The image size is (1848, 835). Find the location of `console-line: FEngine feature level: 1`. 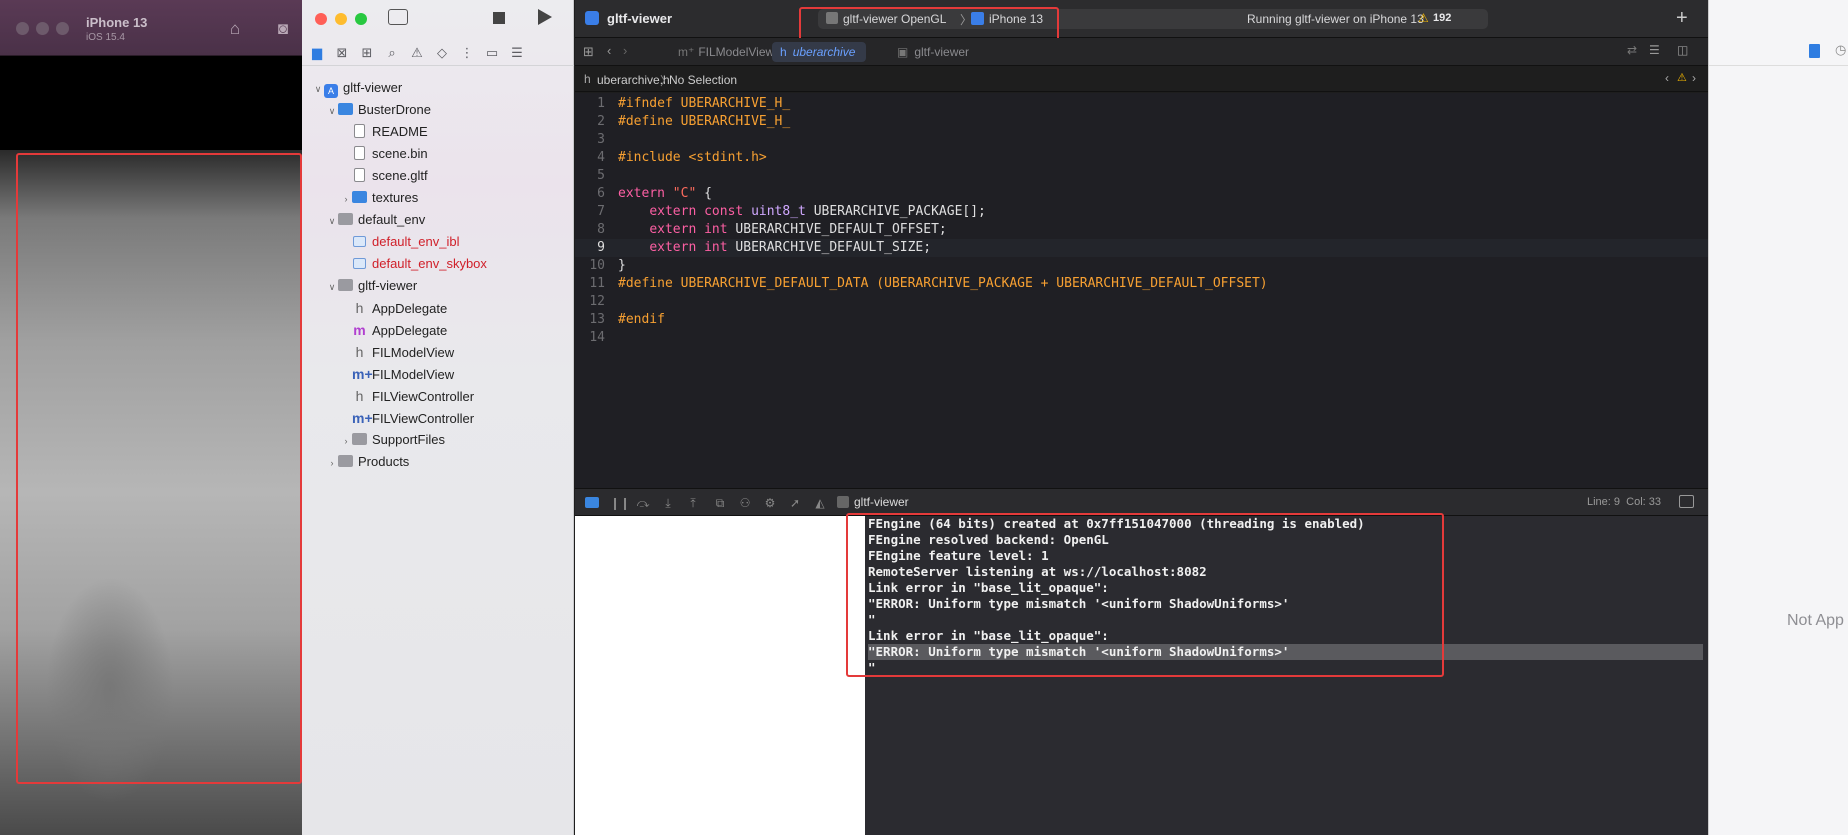

console-line: FEngine feature level: 1 is located at coordinates (958, 555).